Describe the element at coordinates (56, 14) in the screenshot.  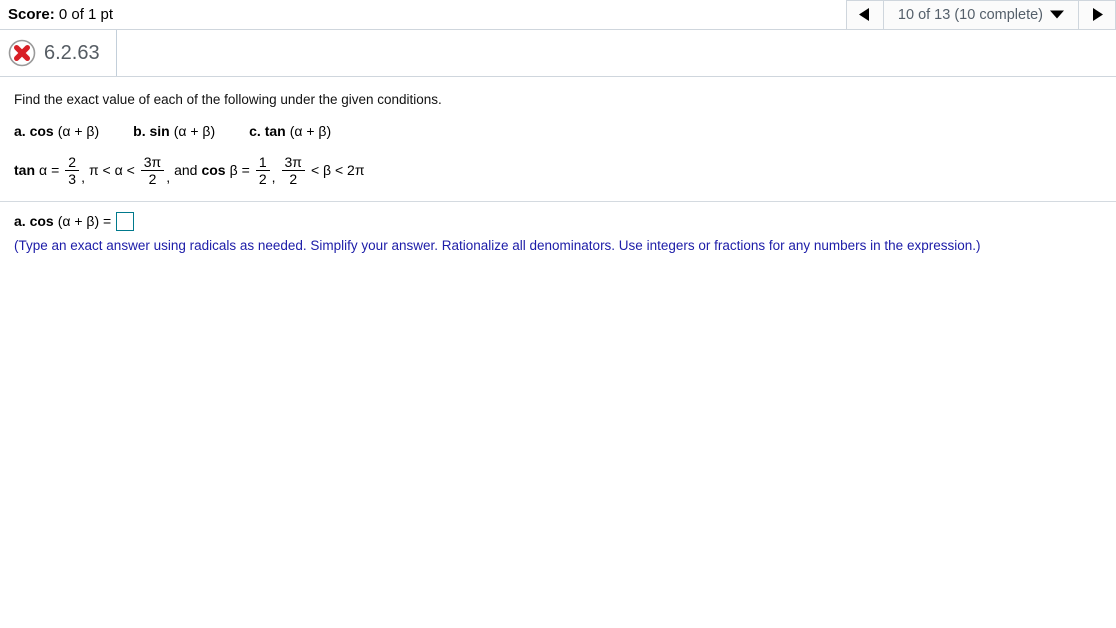
I see `score-display: Score: 0 of 1 pt` at that location.